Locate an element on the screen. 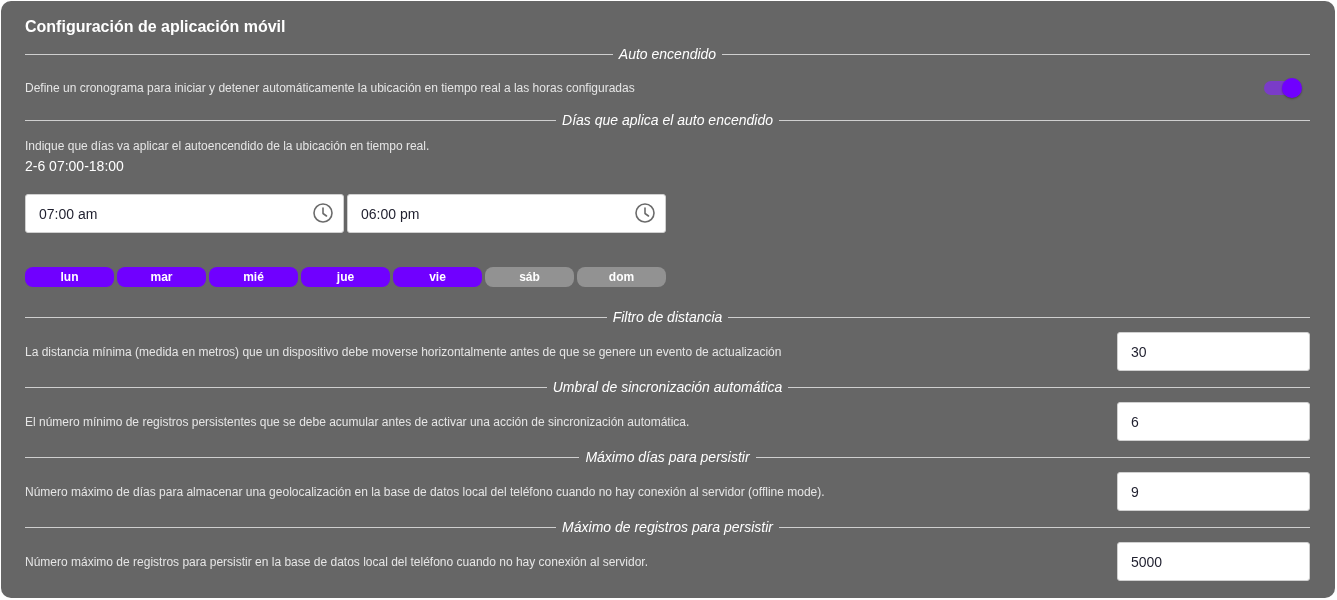 This screenshot has height=600, width=1337. section-heading: Auto encendido is located at coordinates (667, 54).